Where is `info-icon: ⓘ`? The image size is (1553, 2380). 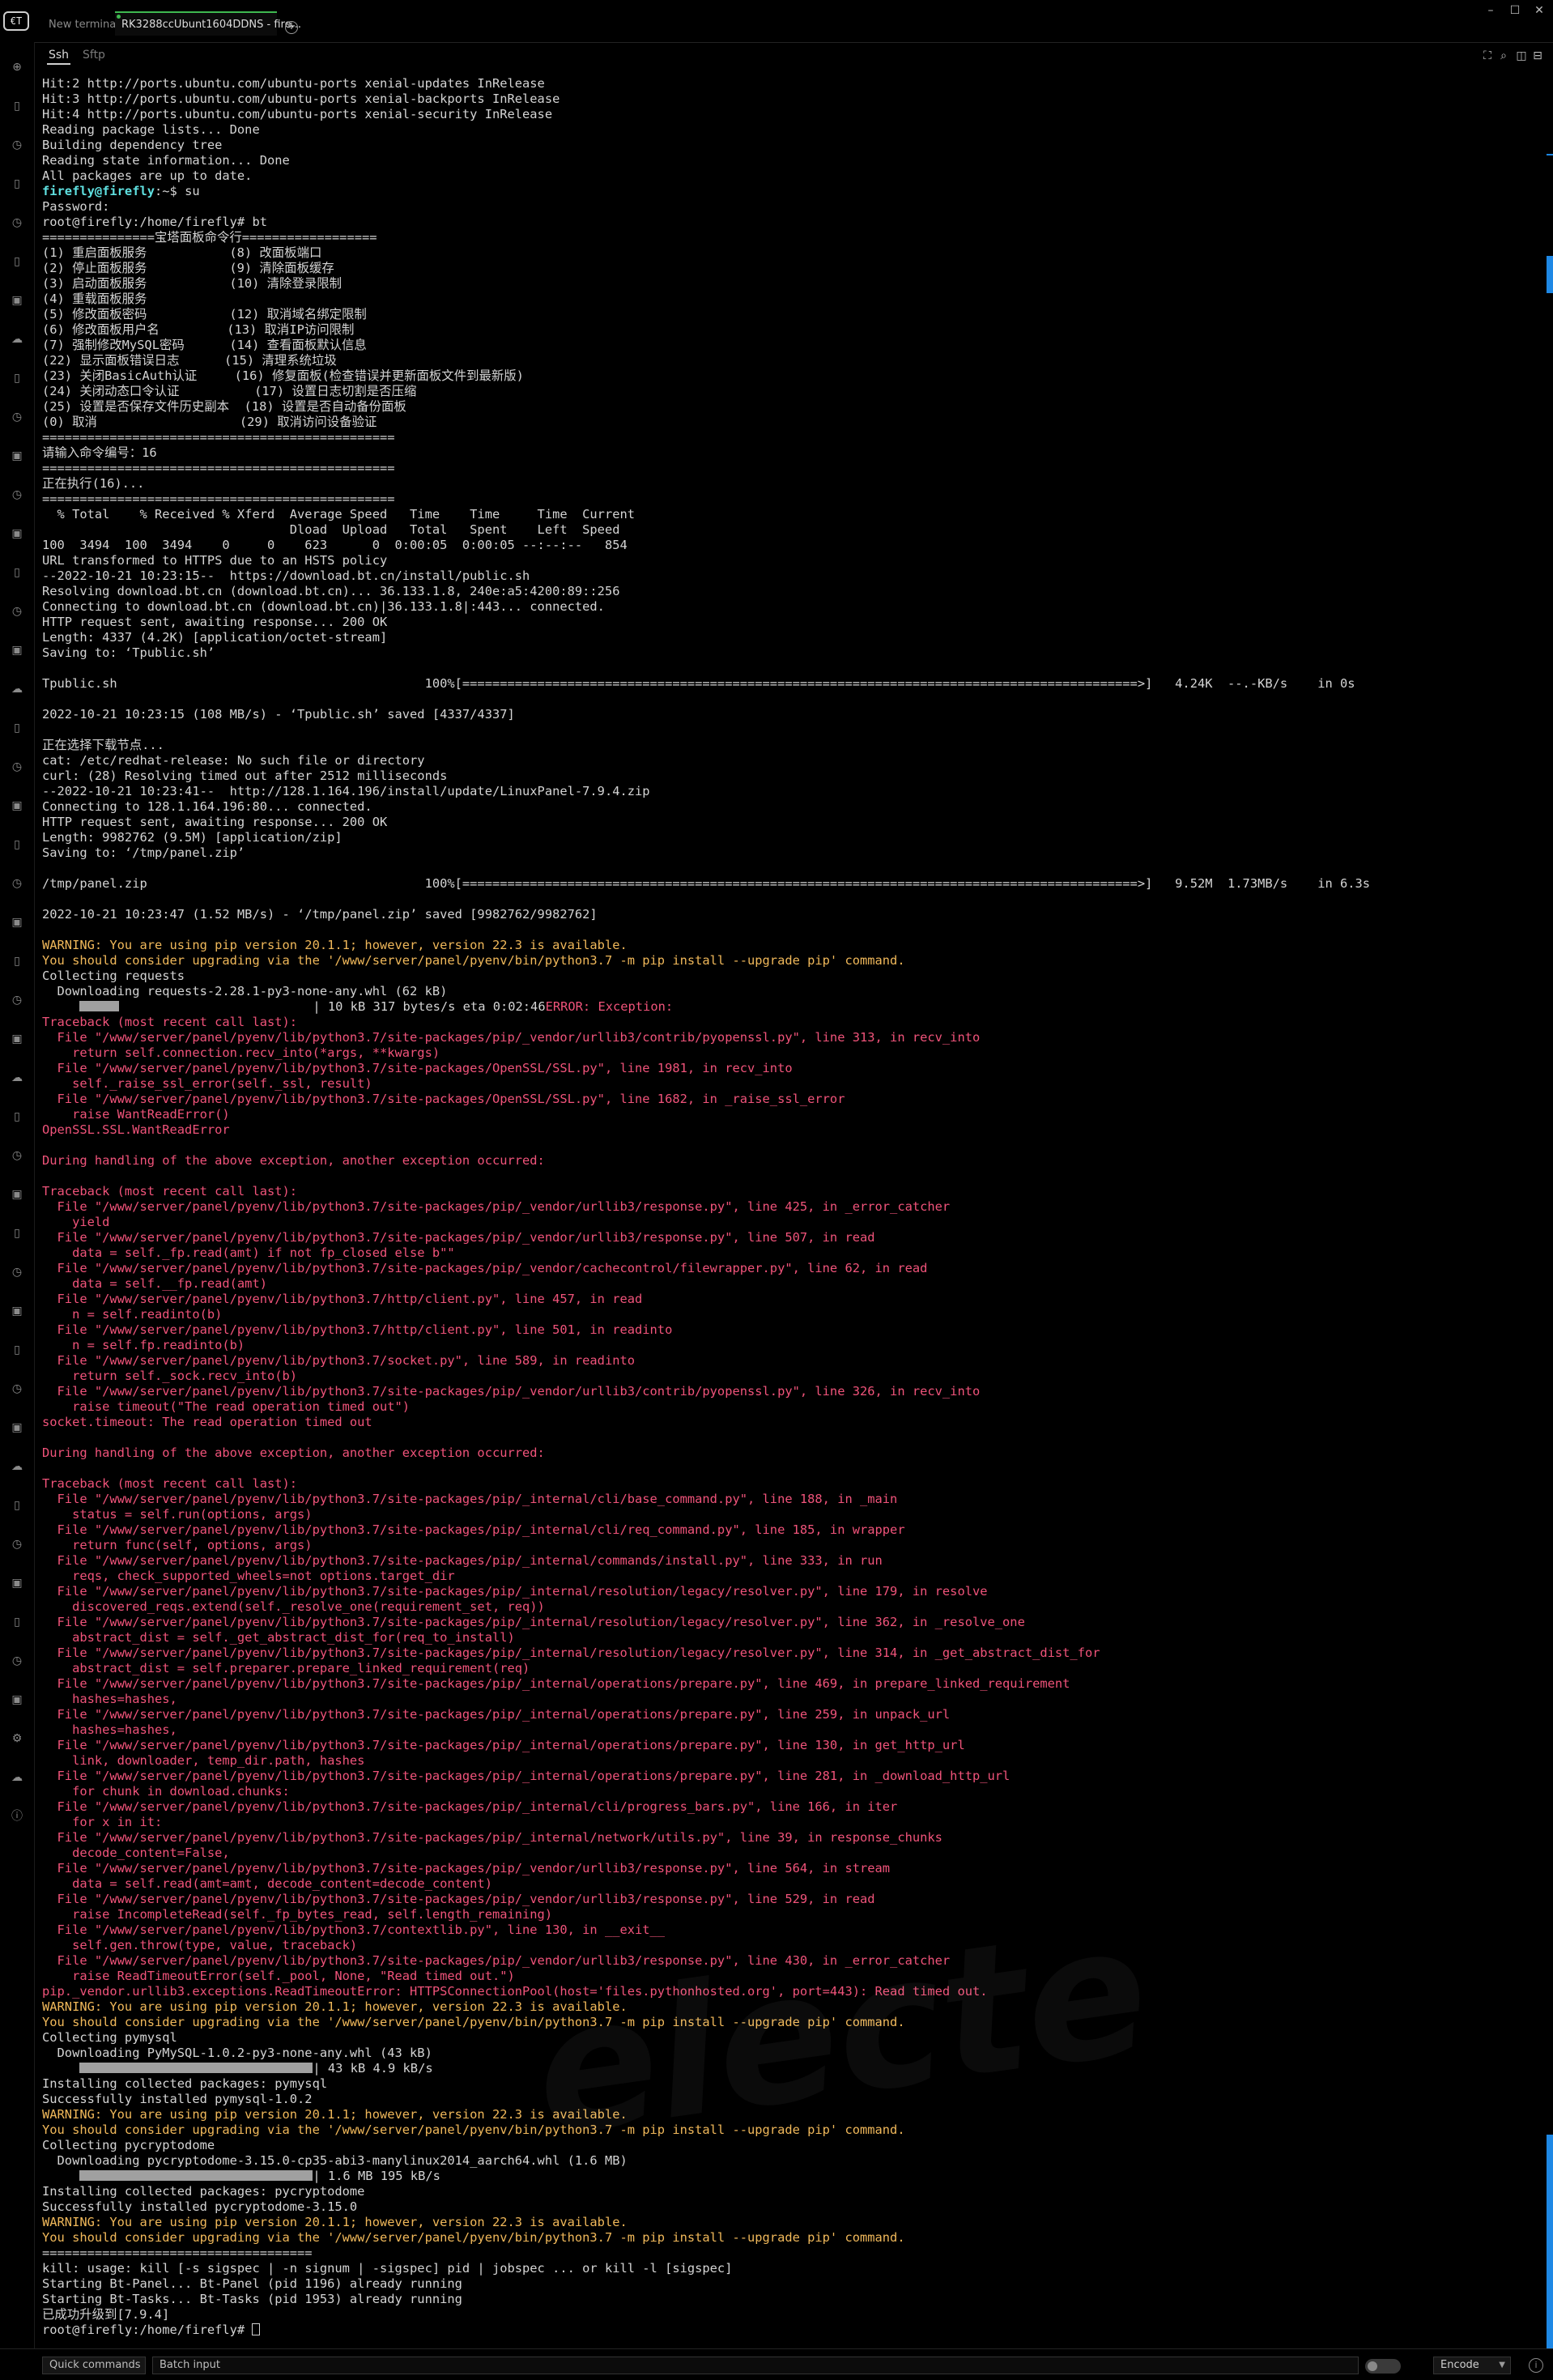 info-icon: ⓘ is located at coordinates (17, 1816).